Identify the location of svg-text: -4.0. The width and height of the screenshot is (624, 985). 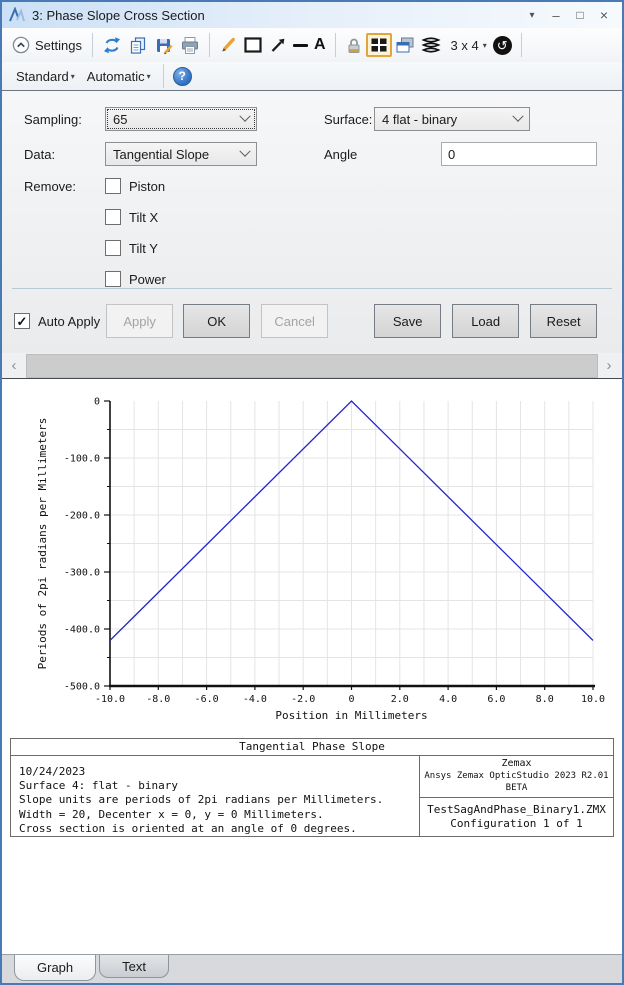
(255, 699).